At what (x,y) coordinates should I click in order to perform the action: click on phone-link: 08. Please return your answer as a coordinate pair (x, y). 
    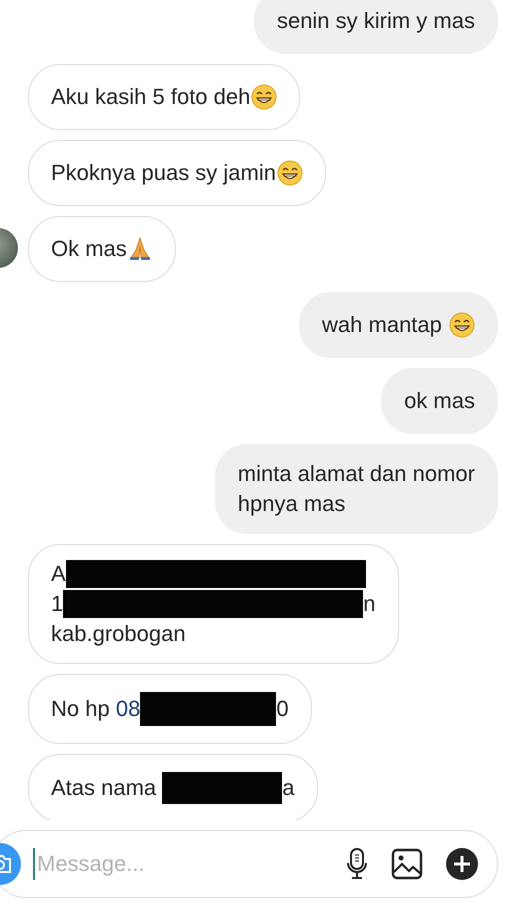
    Looking at the image, I should click on (128, 709).